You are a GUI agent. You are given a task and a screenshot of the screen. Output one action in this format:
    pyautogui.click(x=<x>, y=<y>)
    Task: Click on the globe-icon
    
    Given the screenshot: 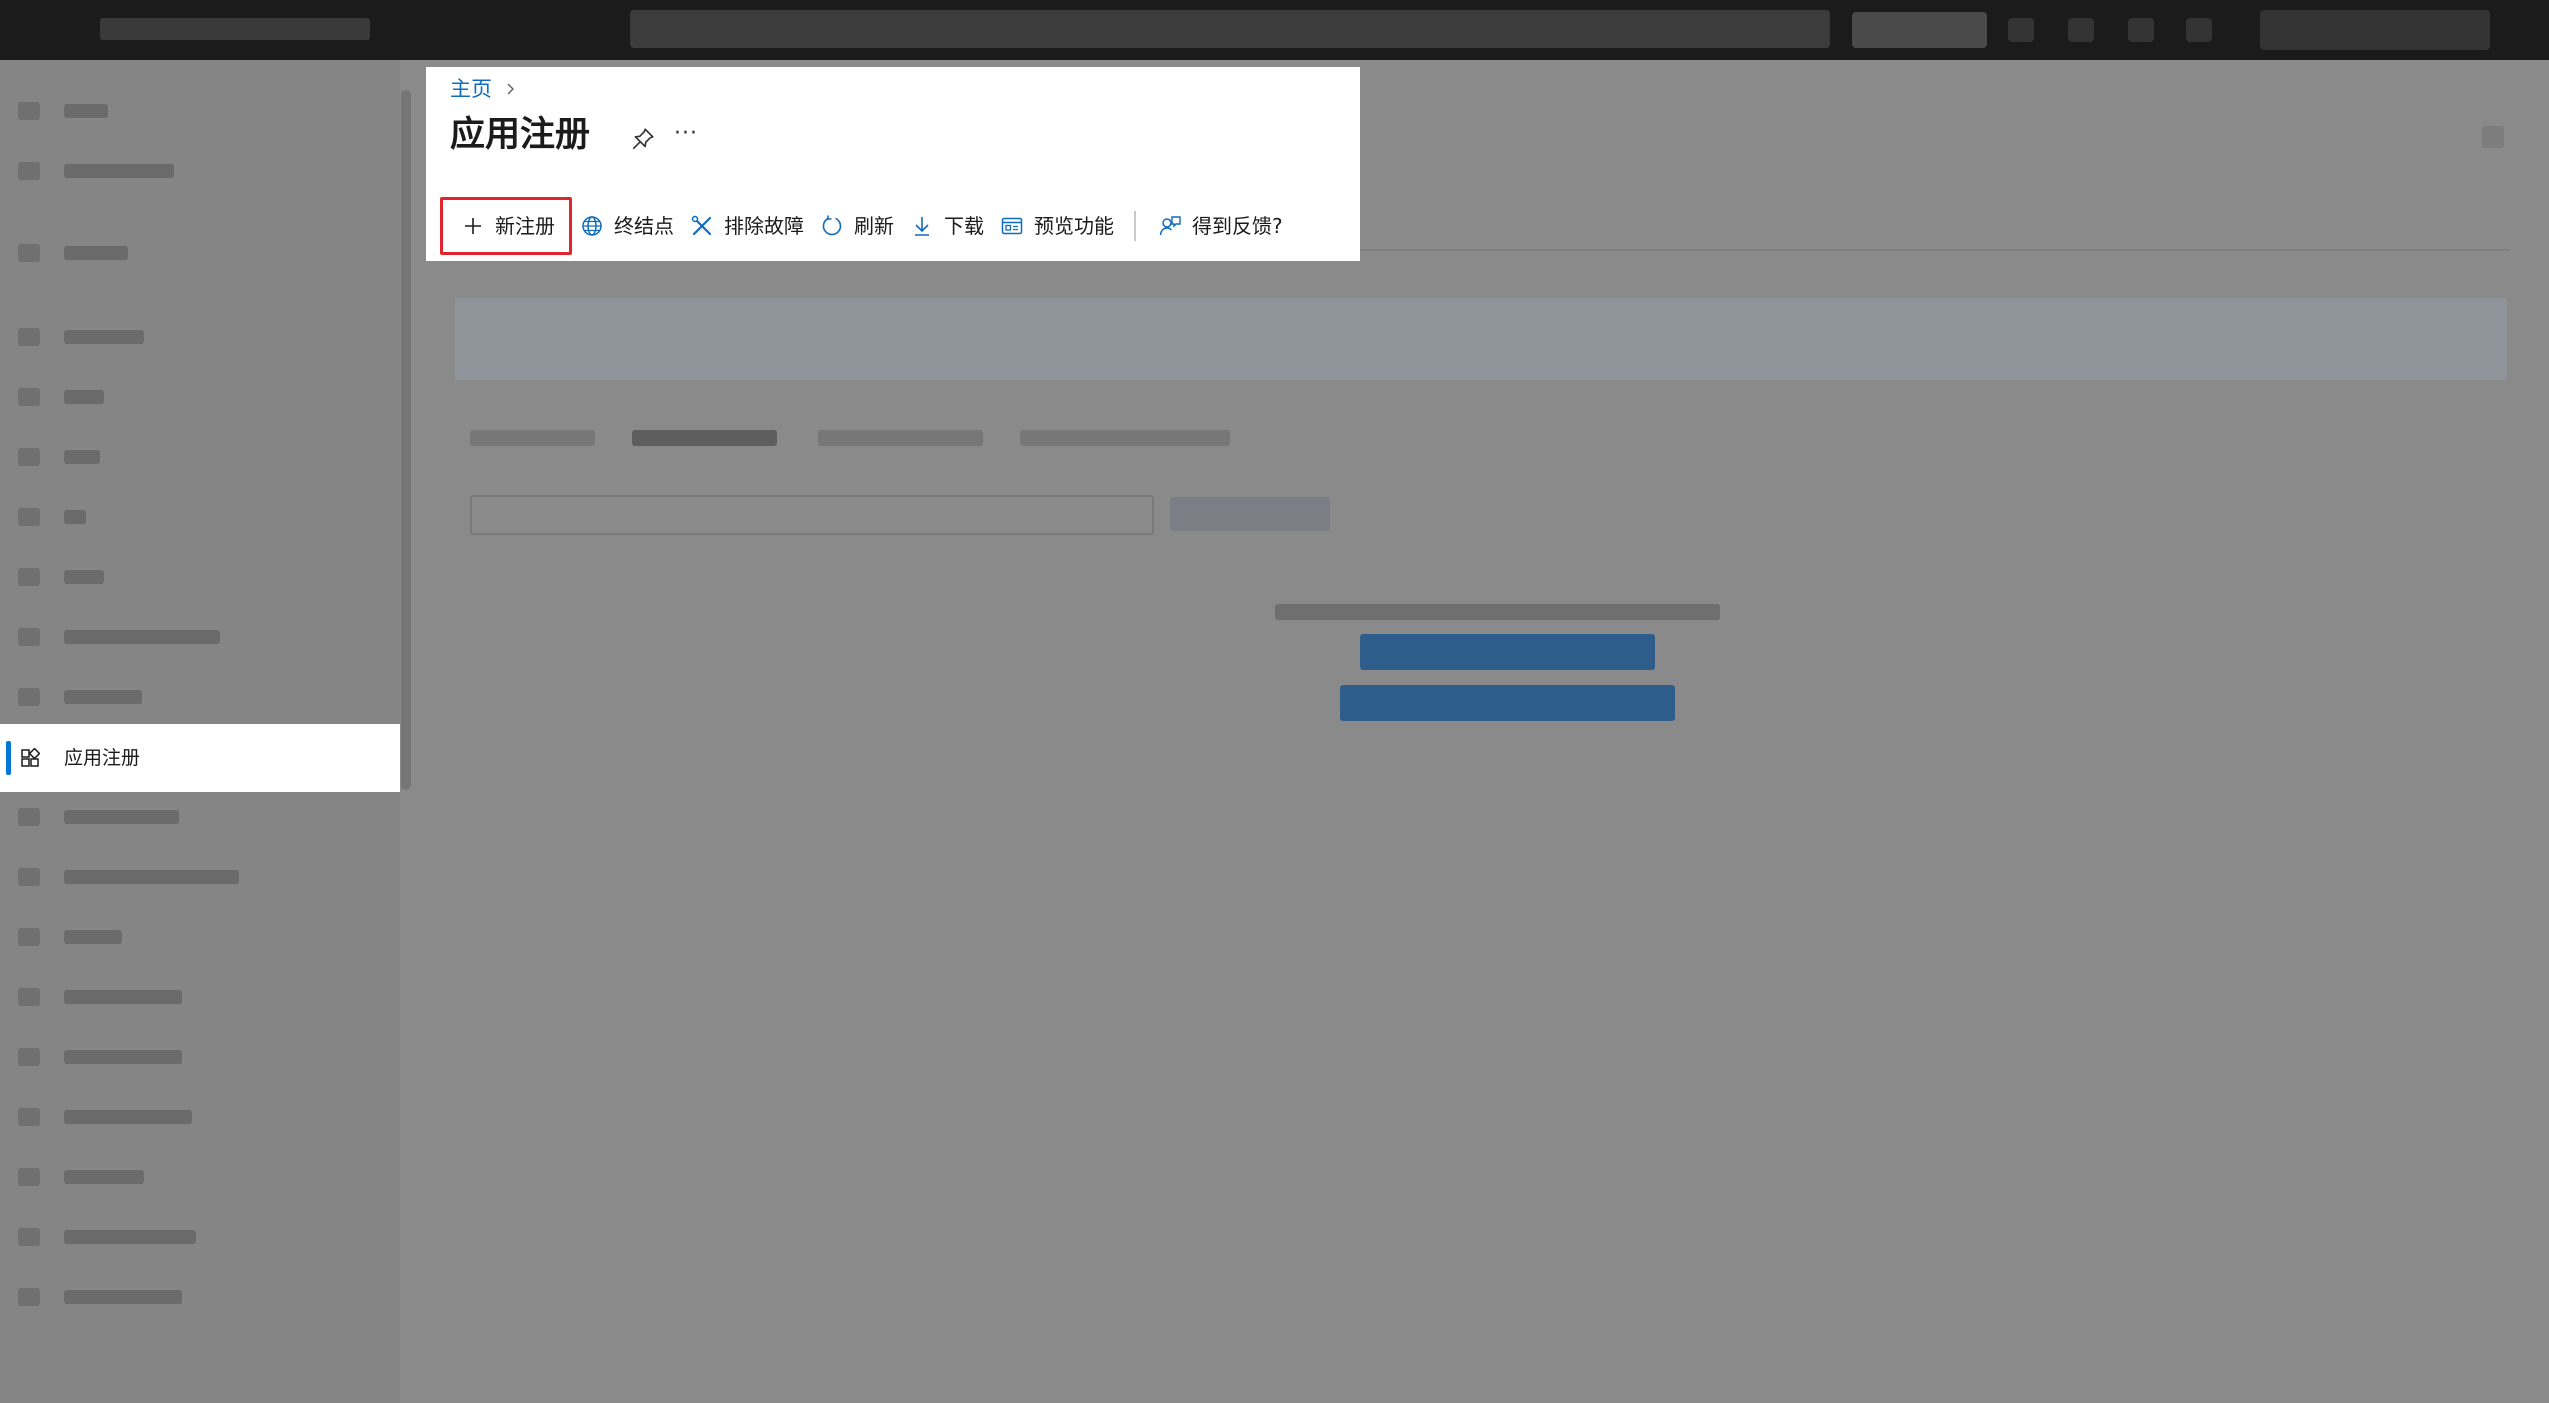 What is the action you would take?
    pyautogui.click(x=592, y=226)
    